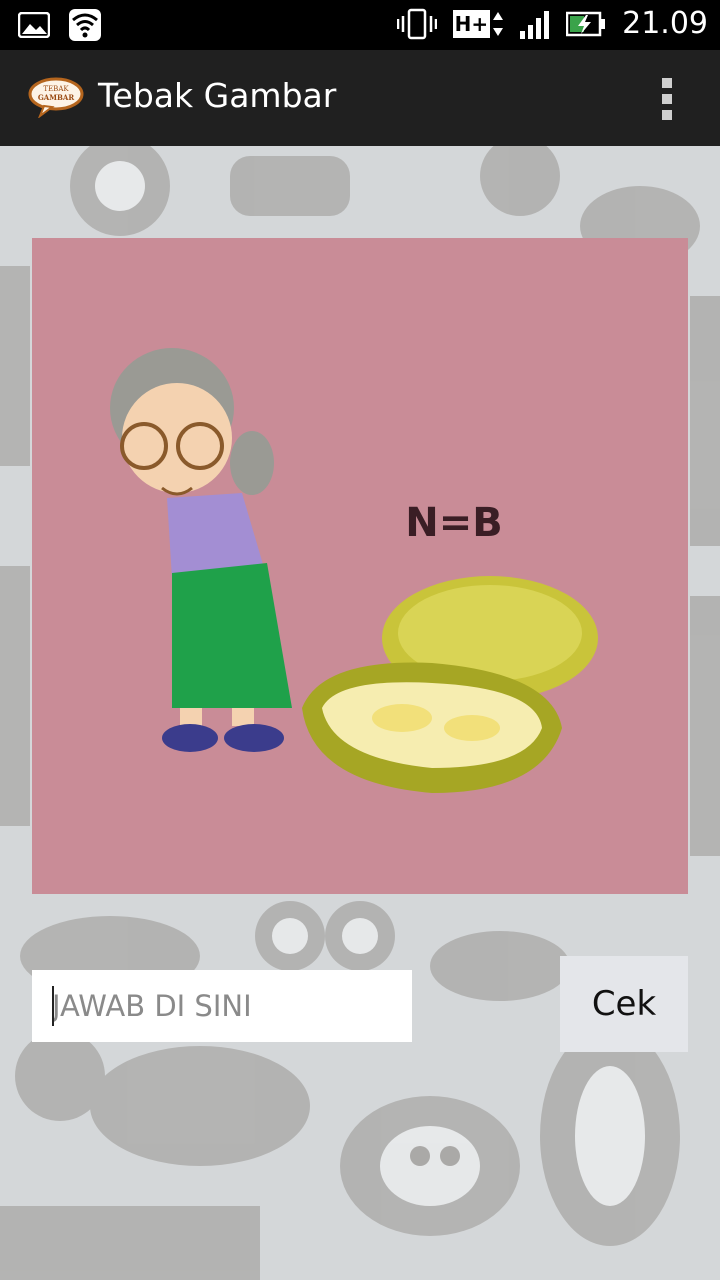 This screenshot has width=720, height=1280. Describe the element at coordinates (667, 99) in the screenshot. I see `overflow-menu-icon` at that location.